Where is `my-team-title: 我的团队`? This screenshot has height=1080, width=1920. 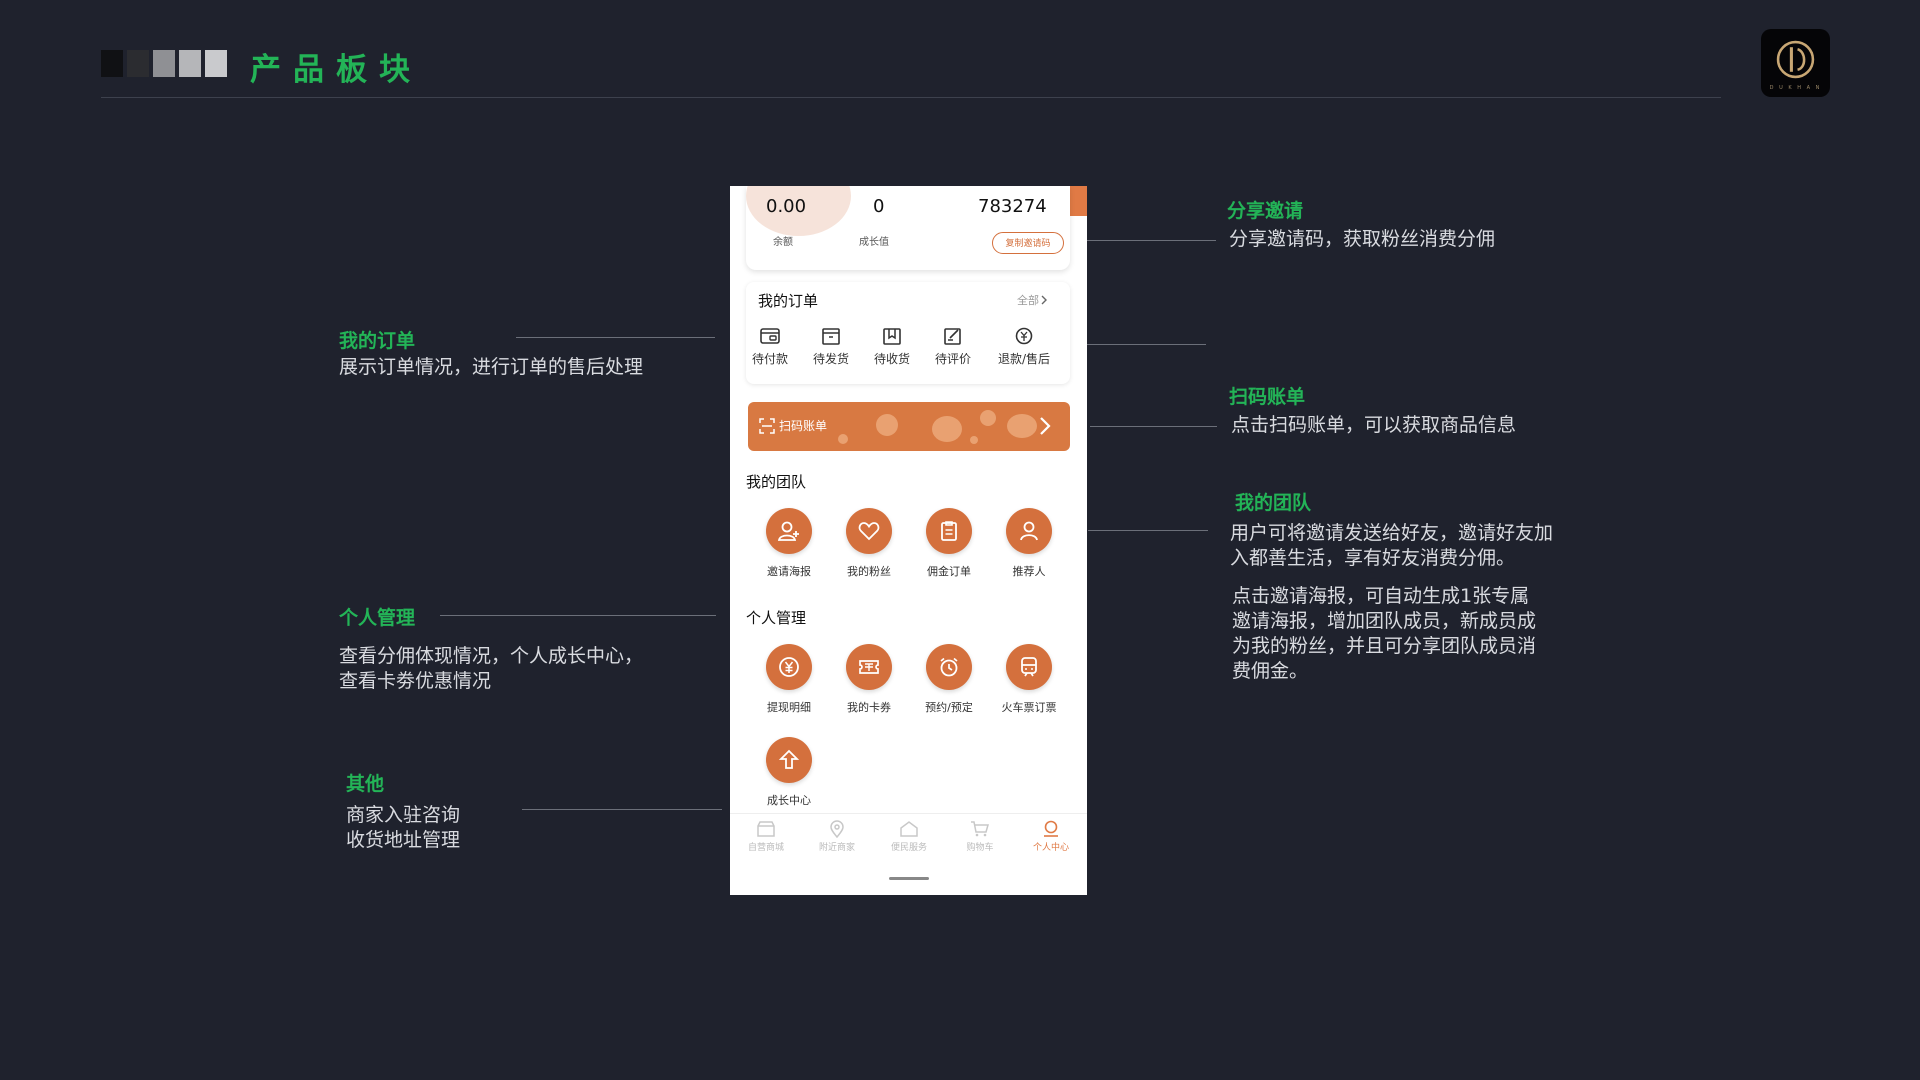
my-team-title: 我的团队 is located at coordinates (776, 482).